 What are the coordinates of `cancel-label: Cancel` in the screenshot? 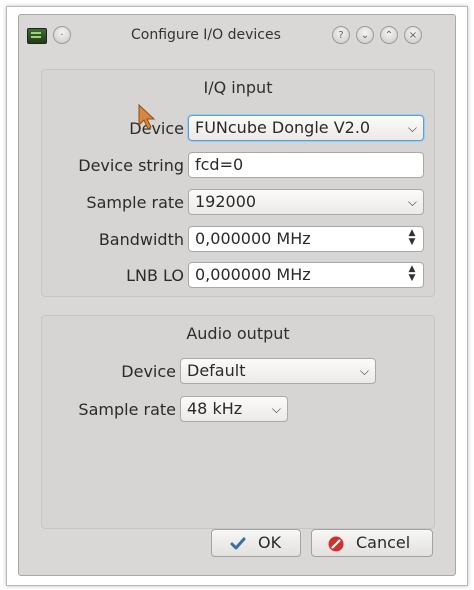 It's located at (383, 542).